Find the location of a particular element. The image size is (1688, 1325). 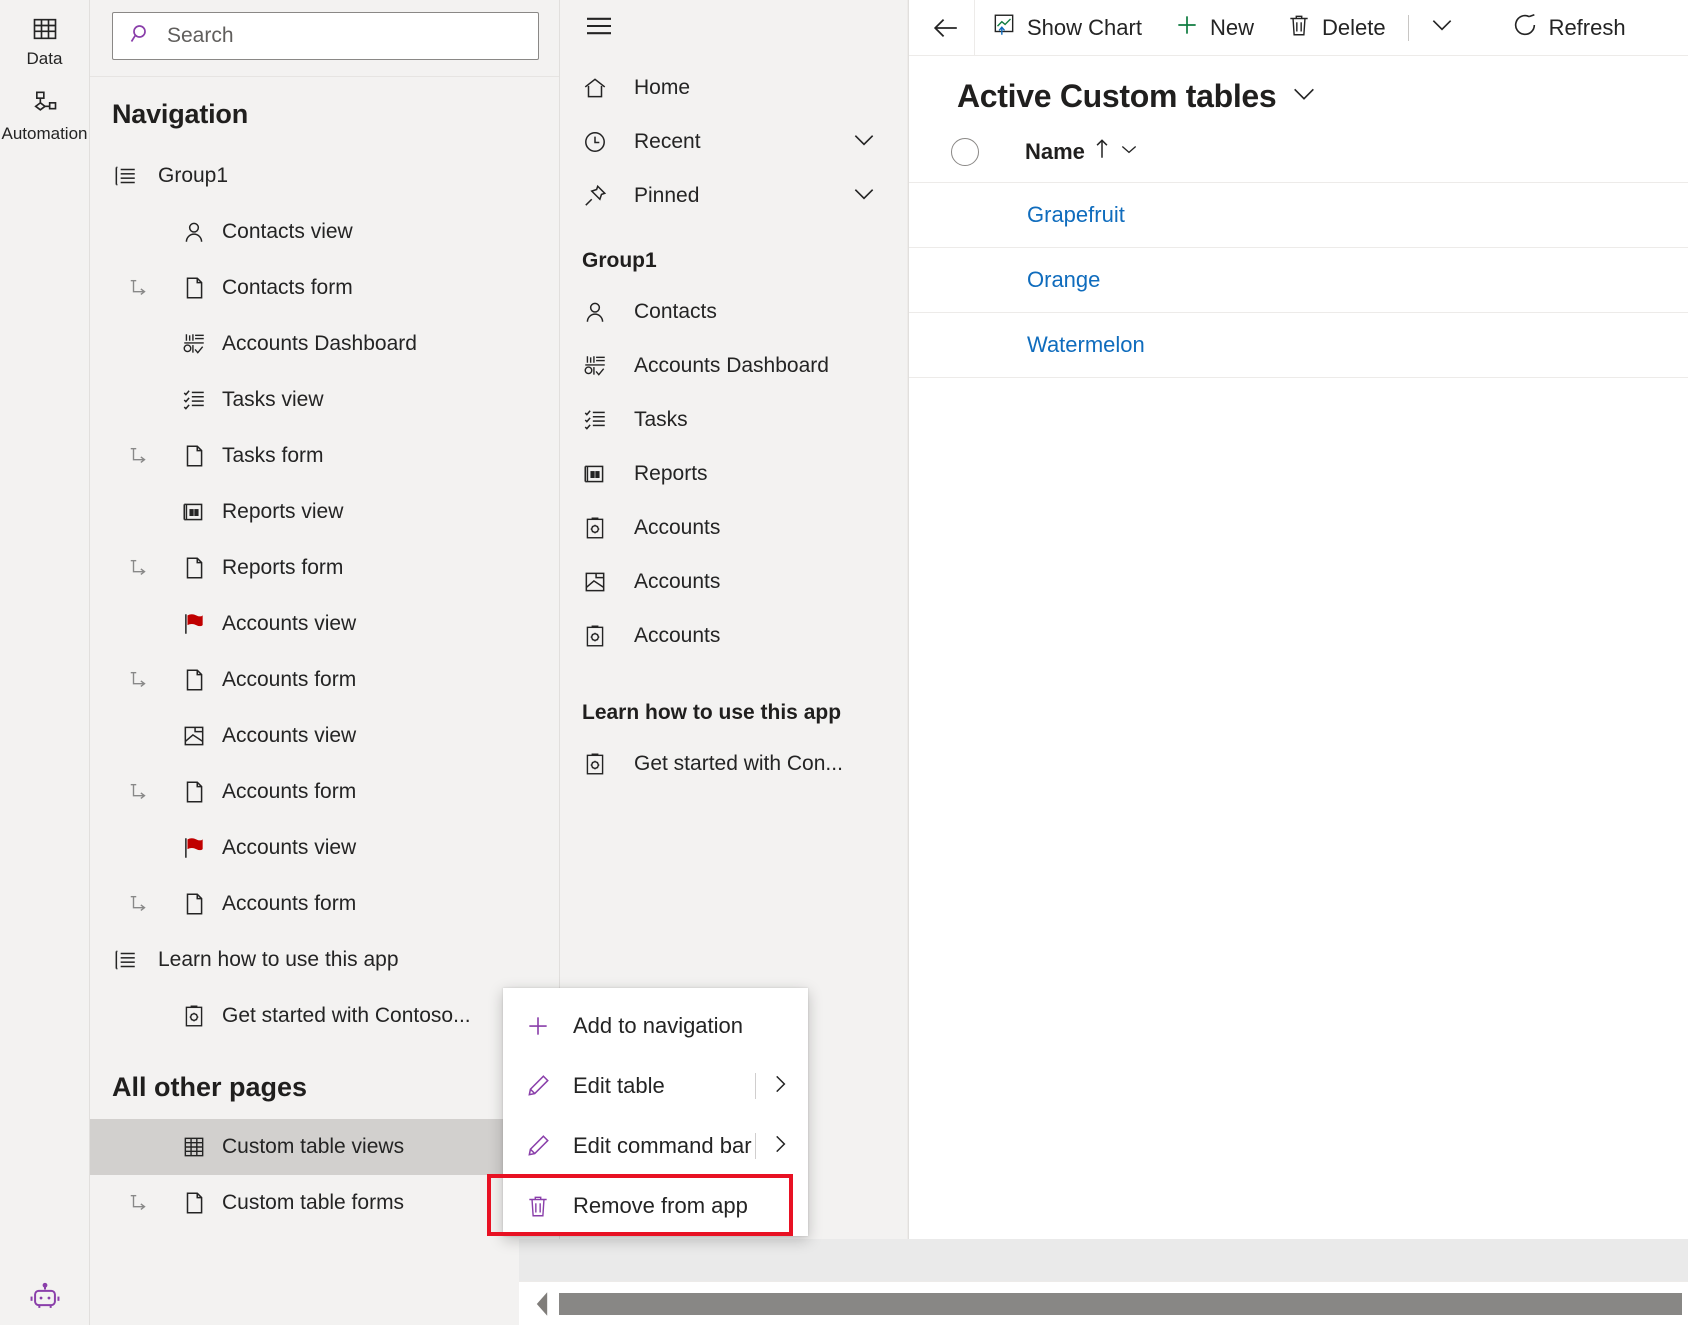

delete-label: Delete is located at coordinates (1353, 27).